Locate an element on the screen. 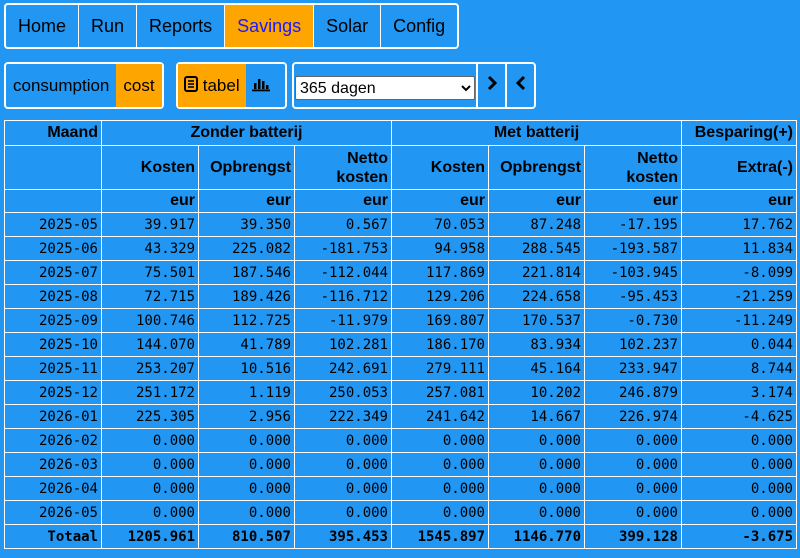 This screenshot has width=800, height=558. consumption-button: consumption is located at coordinates (61, 85).